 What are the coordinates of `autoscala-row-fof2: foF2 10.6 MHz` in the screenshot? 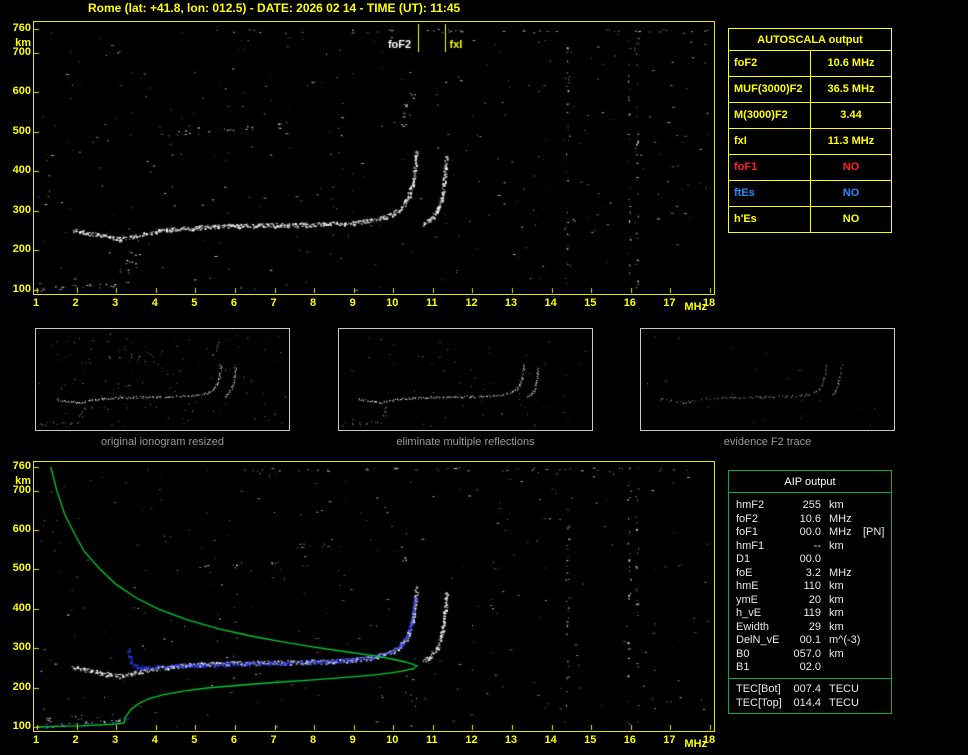 It's located at (810, 64).